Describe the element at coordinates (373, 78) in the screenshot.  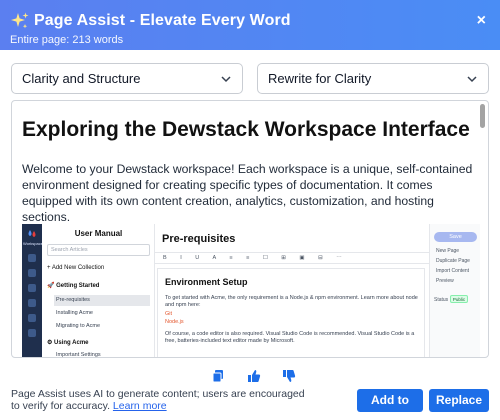
I see `action-select: Rewrite for Clarity` at that location.